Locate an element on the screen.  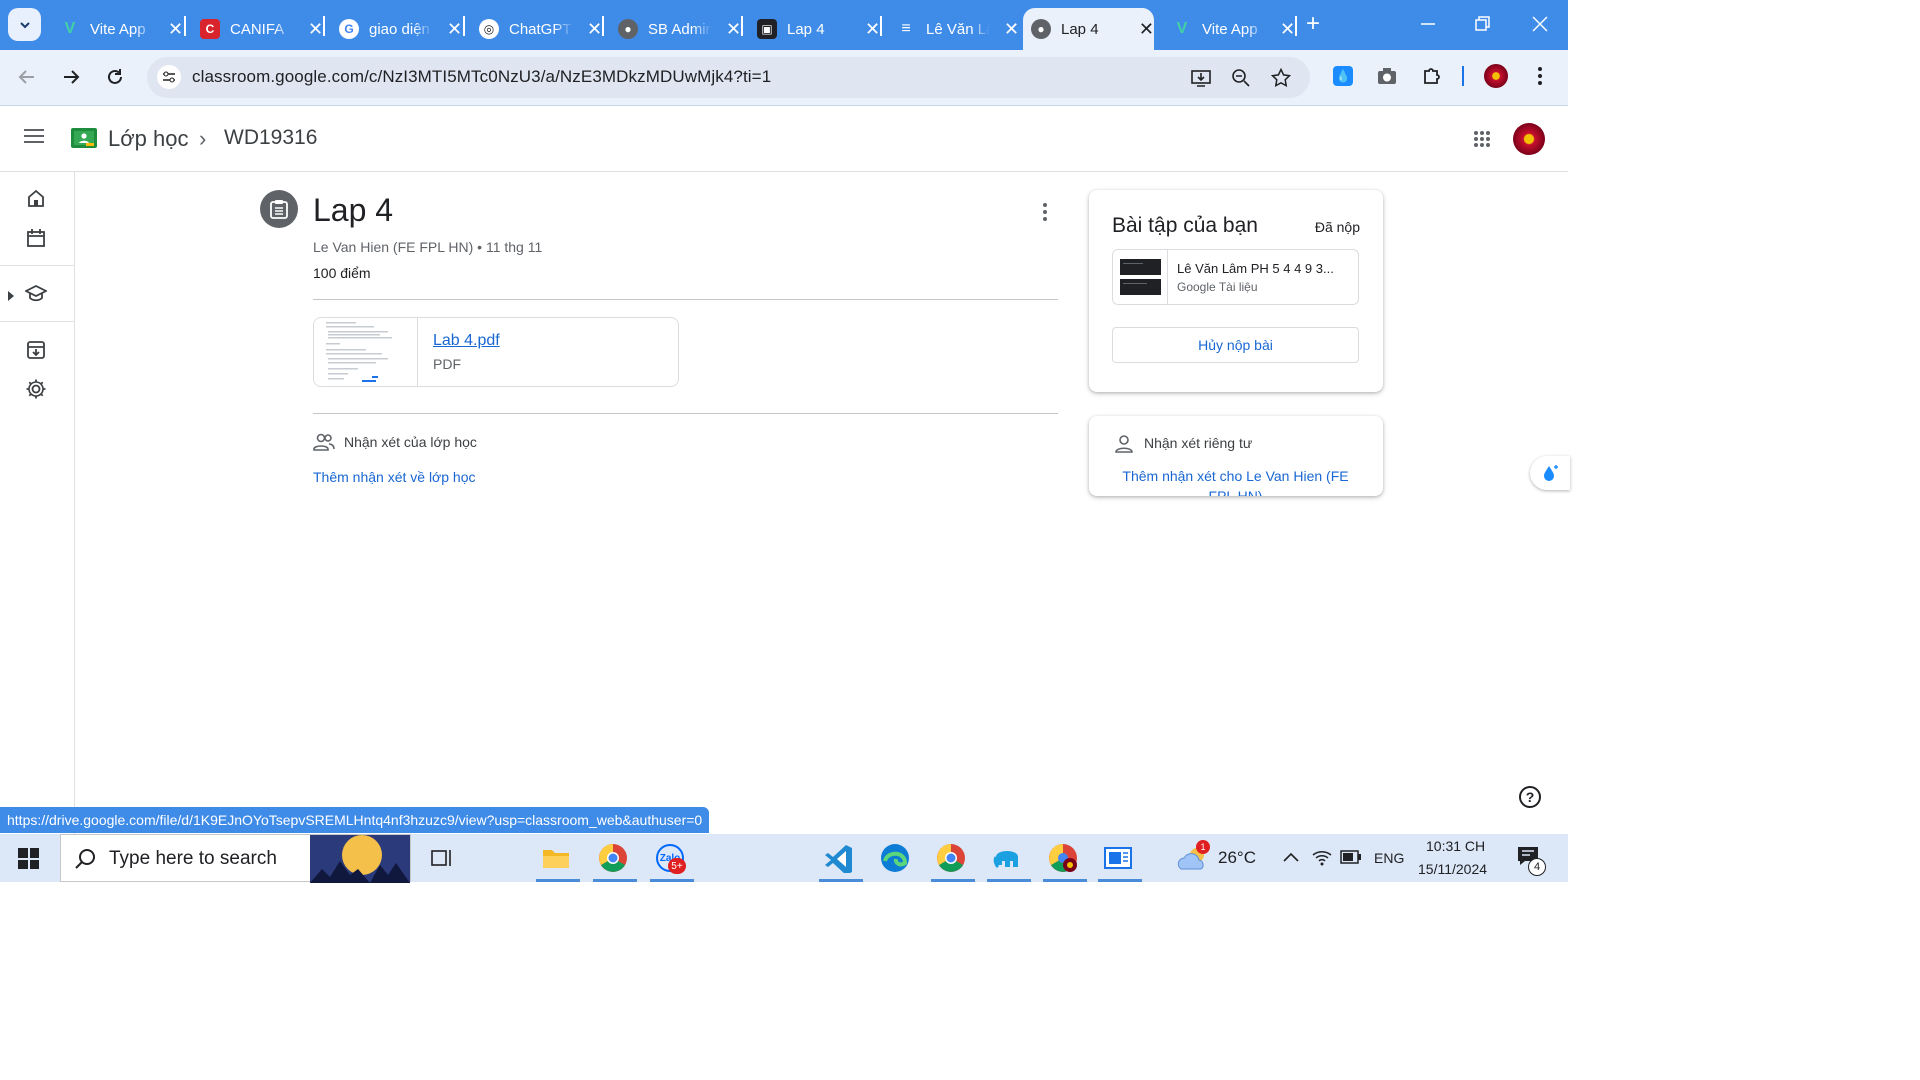
browser-menu-button is located at coordinates (1540, 76).